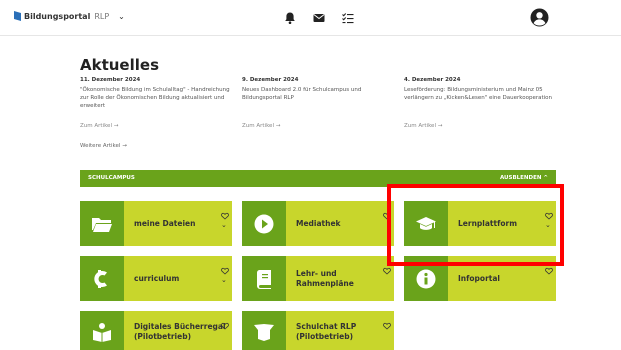 The image size is (621, 350). I want to click on news-date: 4. Dezember 2024, so click(432, 80).